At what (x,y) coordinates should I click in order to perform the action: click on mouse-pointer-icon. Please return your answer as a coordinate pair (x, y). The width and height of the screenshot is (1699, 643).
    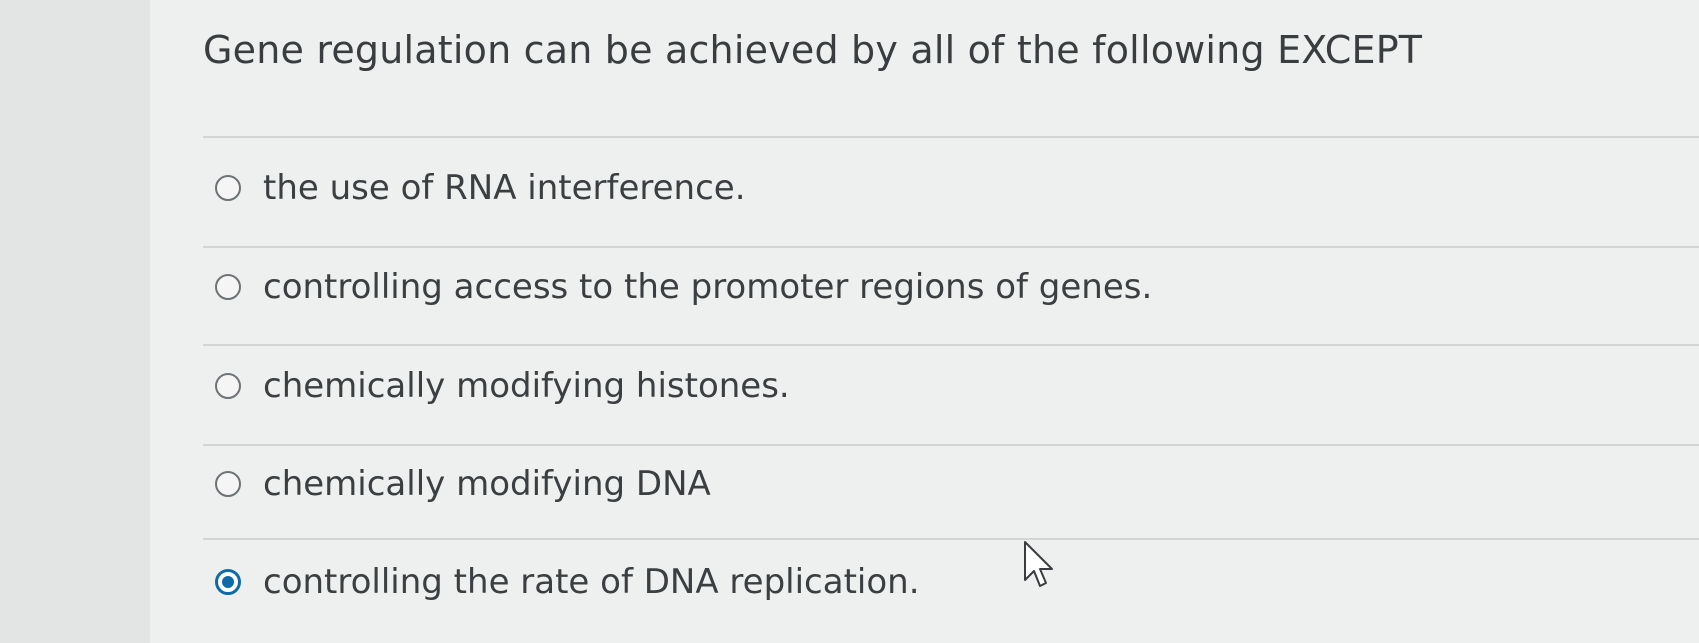
    Looking at the image, I should click on (1038, 564).